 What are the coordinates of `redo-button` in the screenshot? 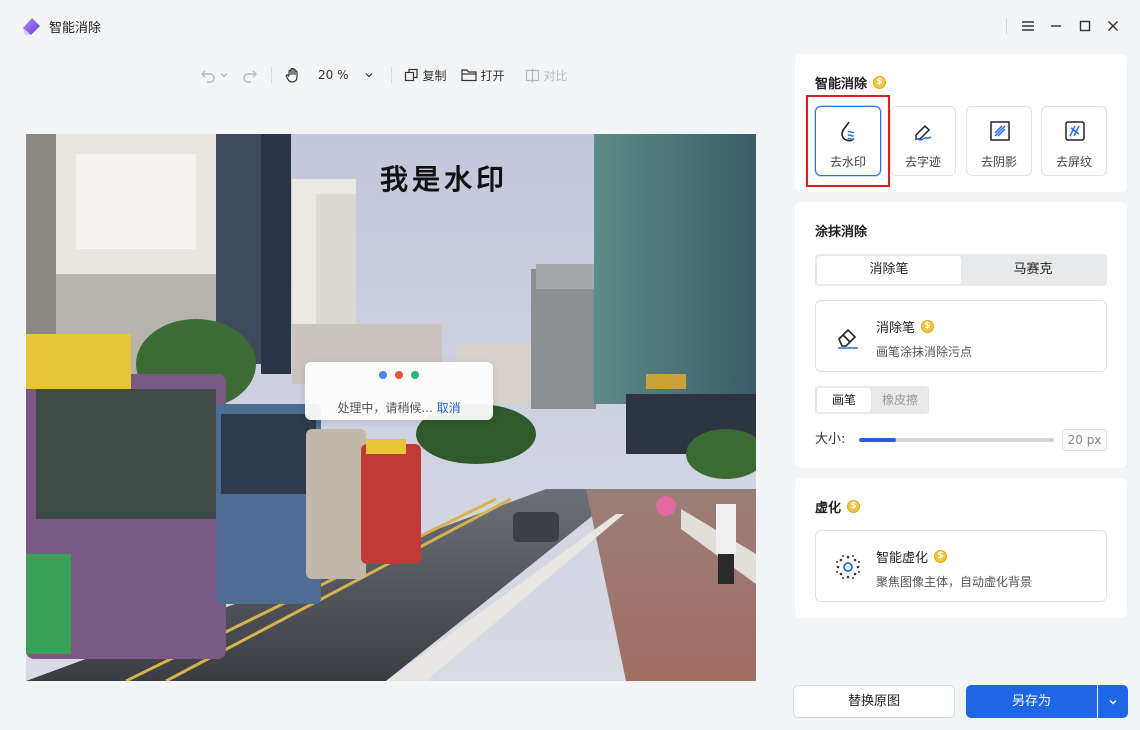 It's located at (250, 75).